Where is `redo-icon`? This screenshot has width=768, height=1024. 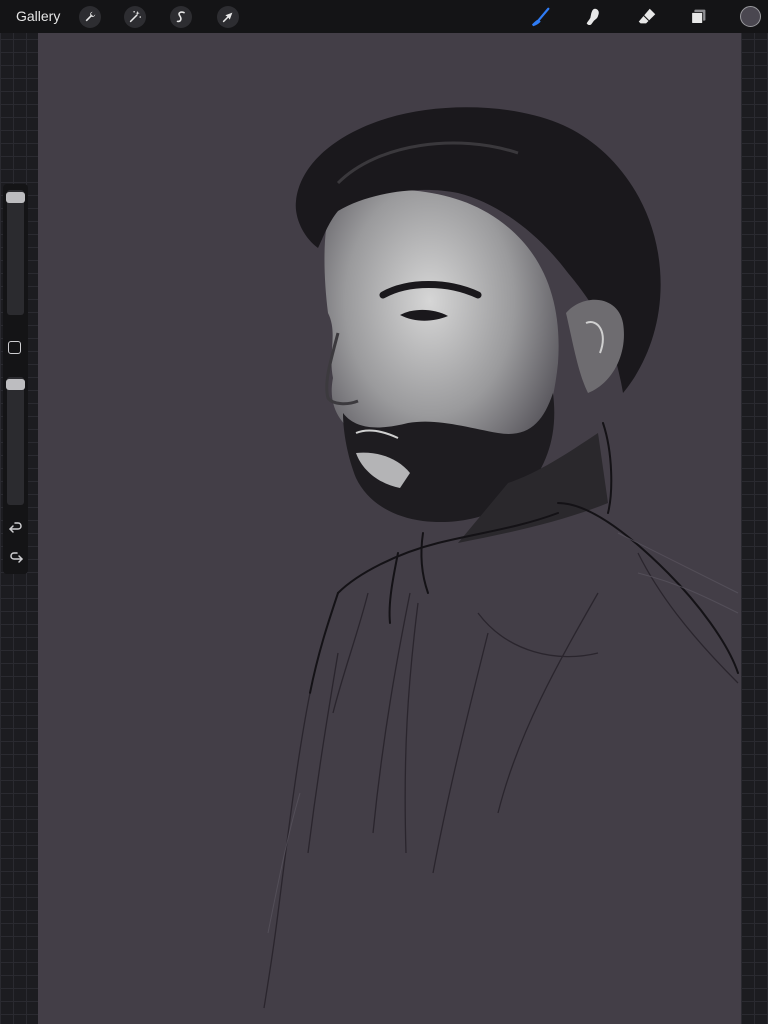
redo-icon is located at coordinates (16, 557).